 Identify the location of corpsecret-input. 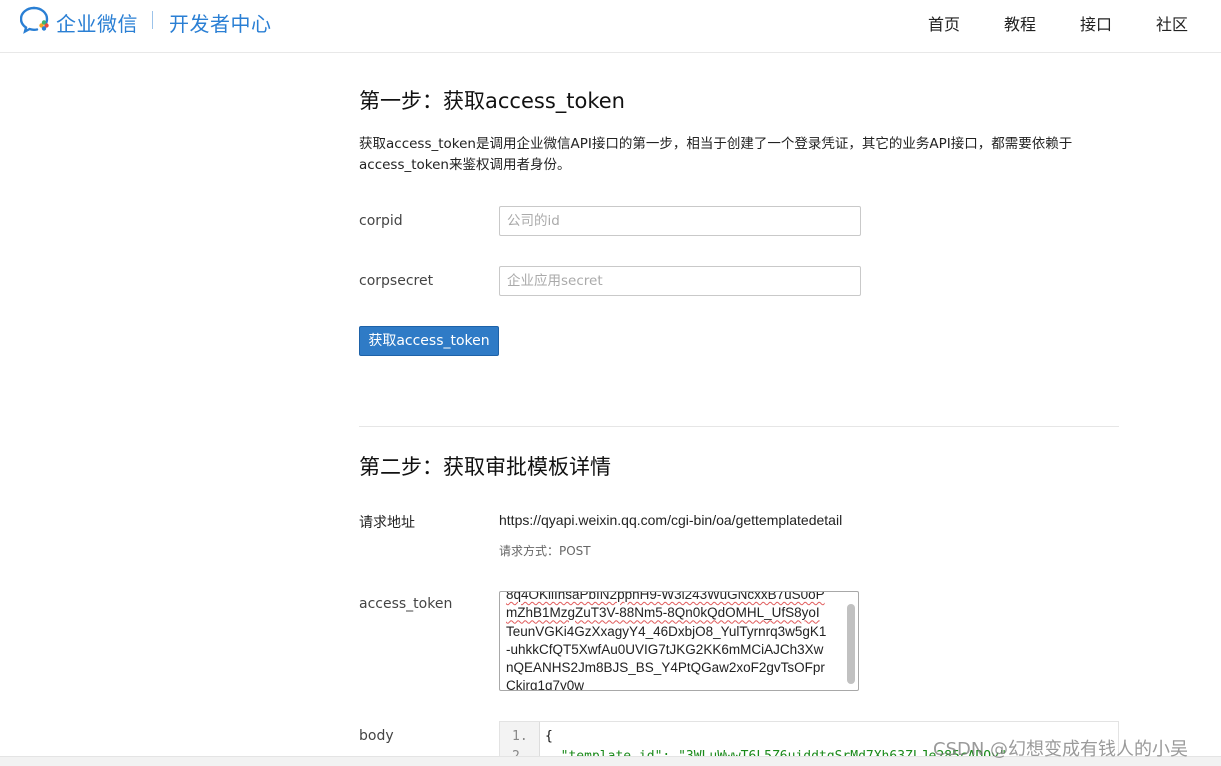
(680, 281).